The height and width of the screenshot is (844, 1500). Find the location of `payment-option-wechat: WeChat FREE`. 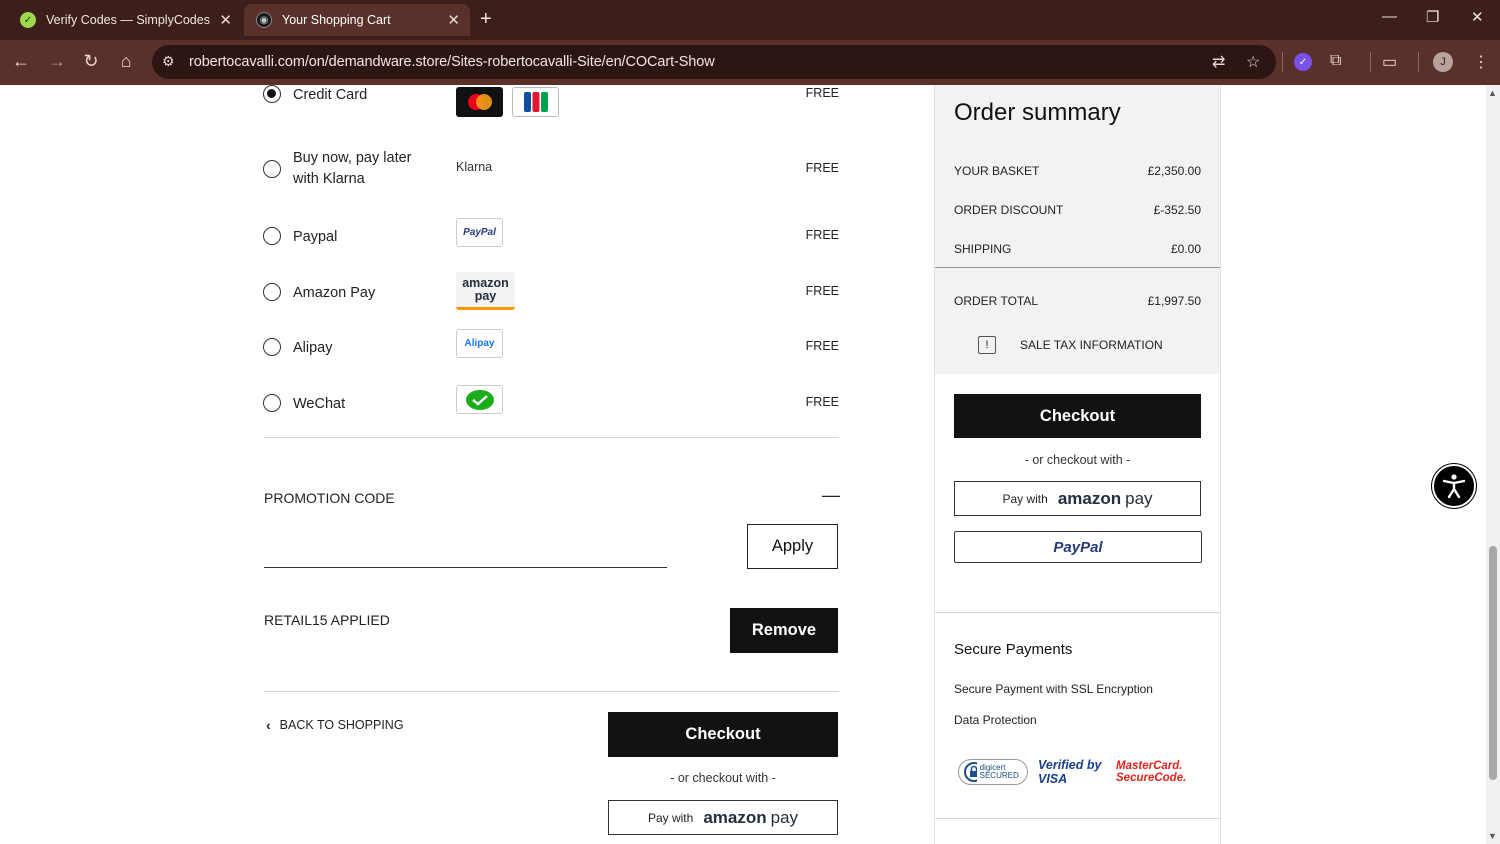

payment-option-wechat: WeChat FREE is located at coordinates (551, 402).